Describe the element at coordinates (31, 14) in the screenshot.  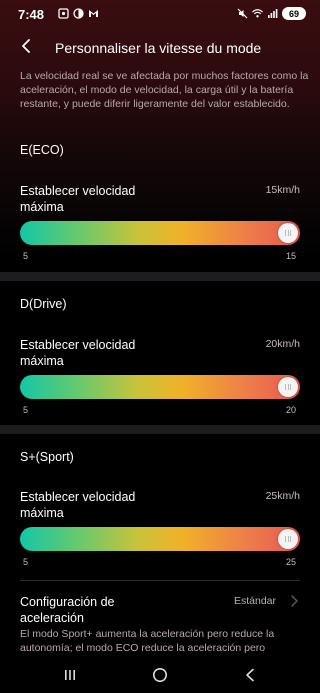
I see `status-time: 7:48` at that location.